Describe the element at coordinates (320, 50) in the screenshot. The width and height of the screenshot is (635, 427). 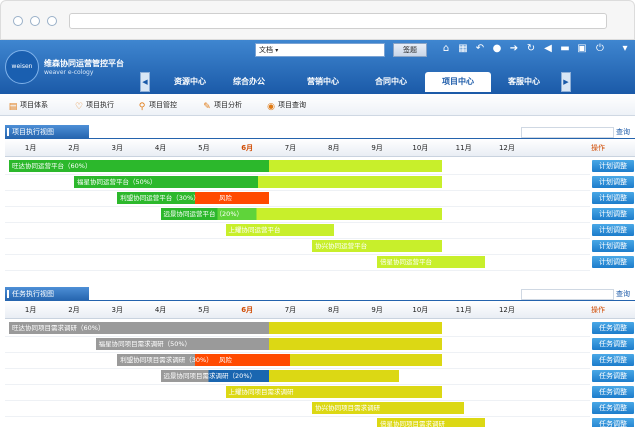
I see `search-scope-select: 文档 ▾` at that location.